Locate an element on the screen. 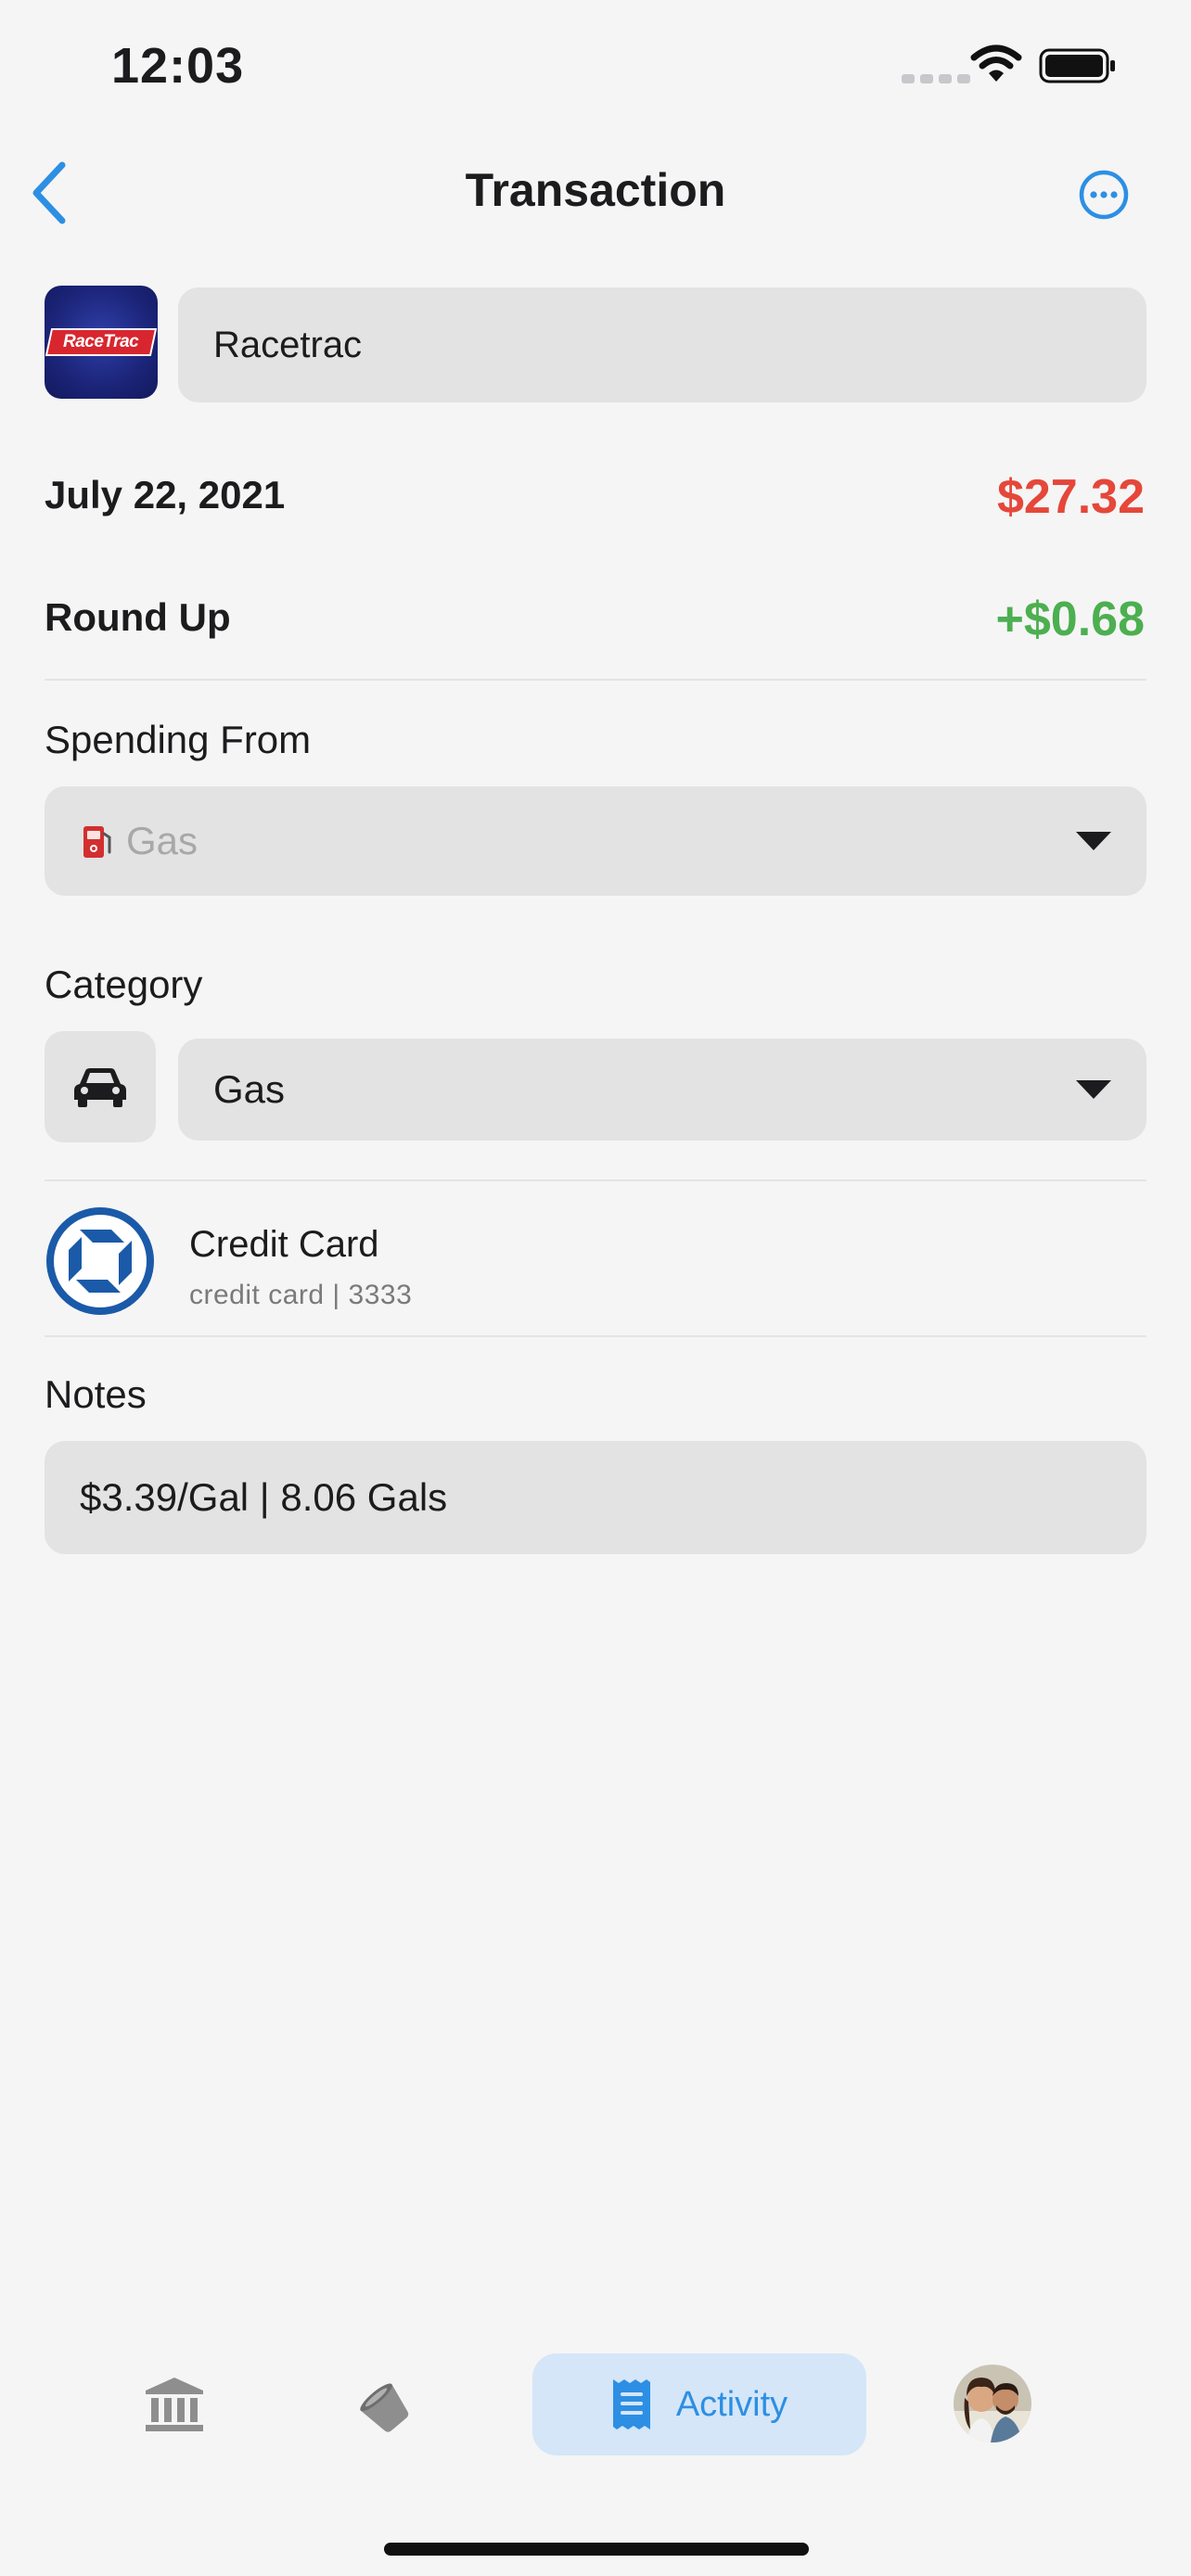  car-icon is located at coordinates (100, 1087).